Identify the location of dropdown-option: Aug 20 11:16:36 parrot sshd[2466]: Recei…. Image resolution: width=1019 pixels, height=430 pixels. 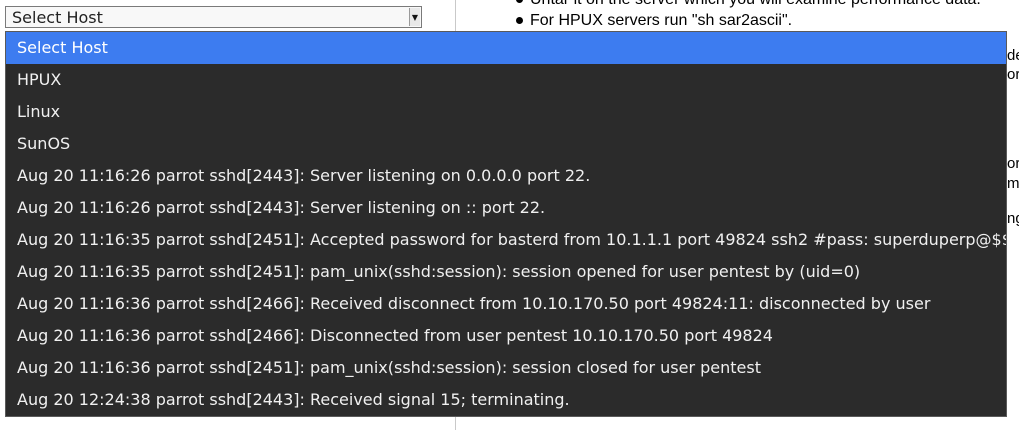
(506, 304).